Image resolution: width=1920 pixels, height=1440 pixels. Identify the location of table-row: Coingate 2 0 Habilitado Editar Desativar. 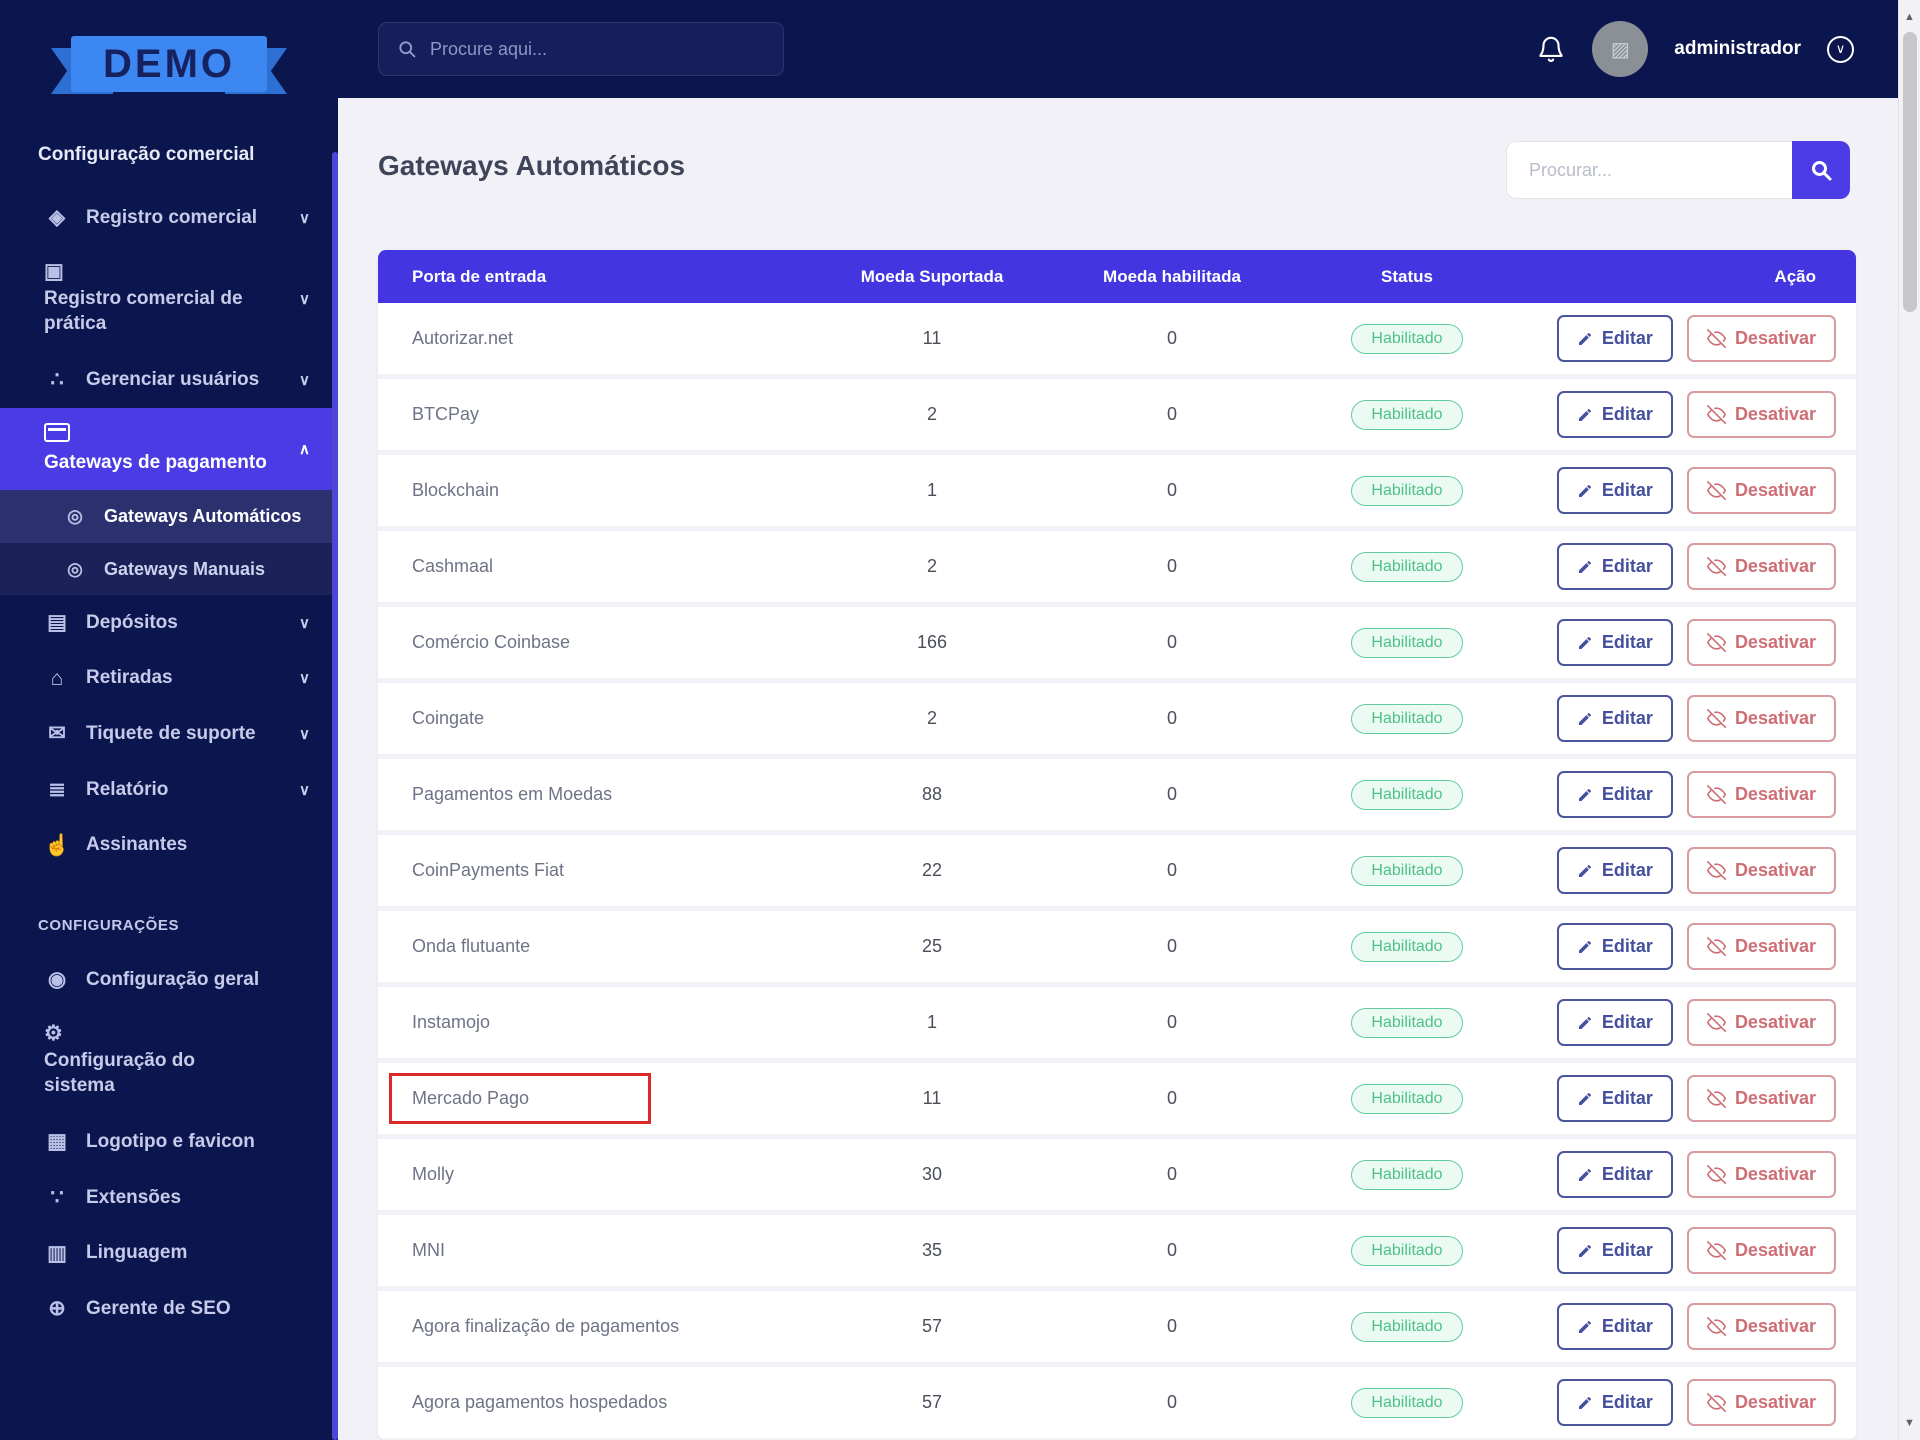
(1117, 721).